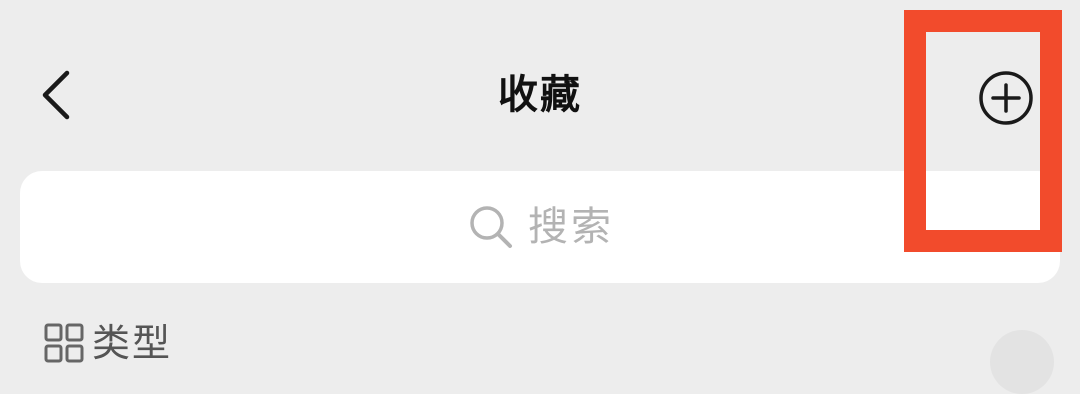 The image size is (1080, 394). Describe the element at coordinates (983, 131) in the screenshot. I see `highlight-annotation-box` at that location.